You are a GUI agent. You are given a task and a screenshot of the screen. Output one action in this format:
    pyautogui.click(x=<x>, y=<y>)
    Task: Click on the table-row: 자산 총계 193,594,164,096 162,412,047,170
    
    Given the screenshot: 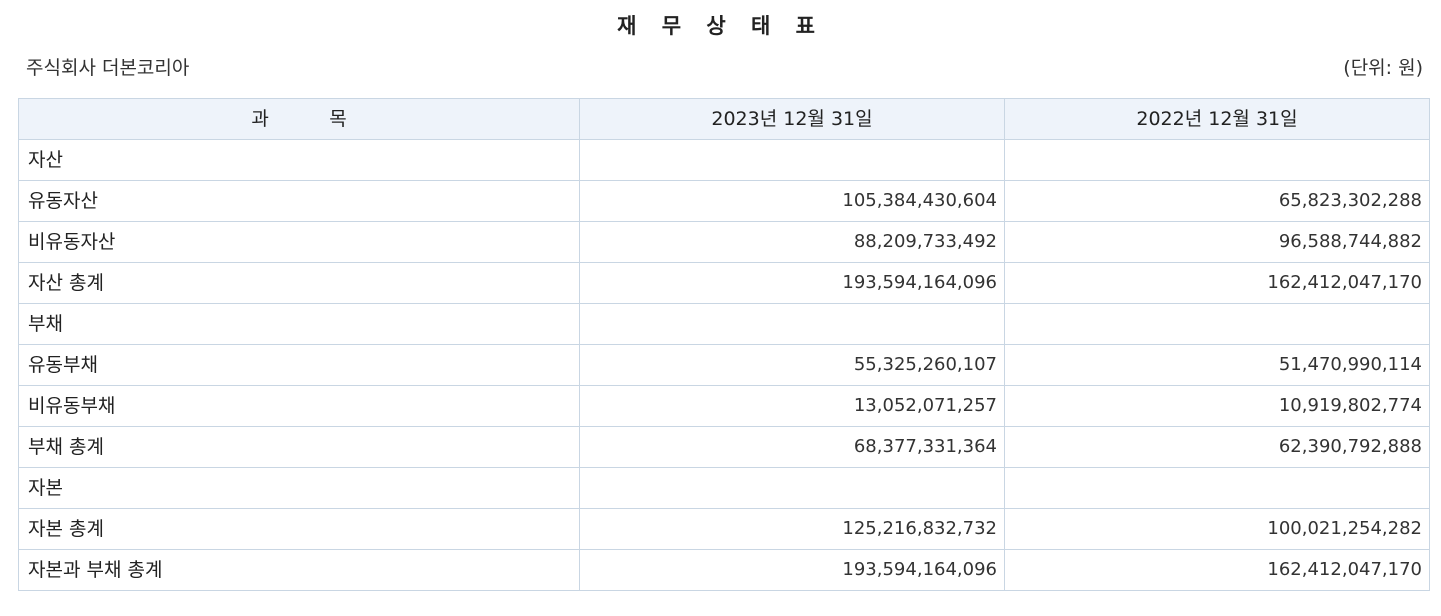 What is the action you would take?
    pyautogui.click(x=724, y=283)
    